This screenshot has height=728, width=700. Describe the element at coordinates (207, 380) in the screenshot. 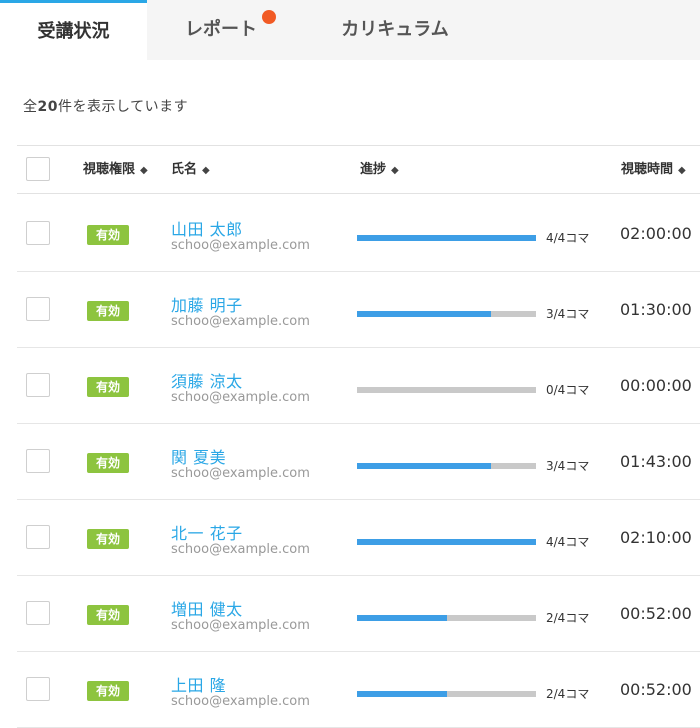

I see `user-name-link: 須藤 涼太` at that location.